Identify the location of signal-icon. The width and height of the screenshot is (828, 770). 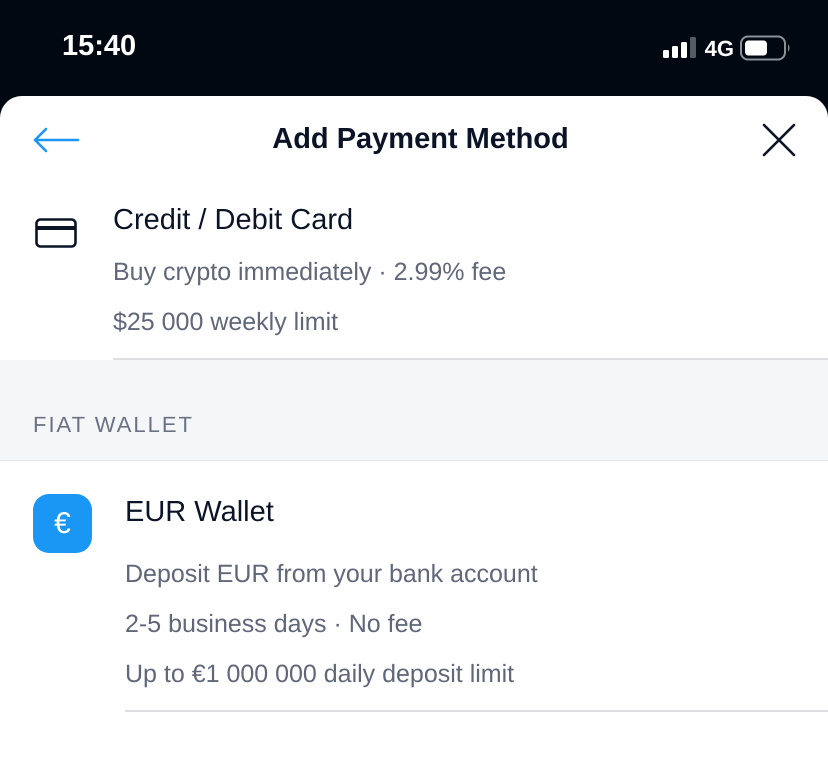
(680, 48).